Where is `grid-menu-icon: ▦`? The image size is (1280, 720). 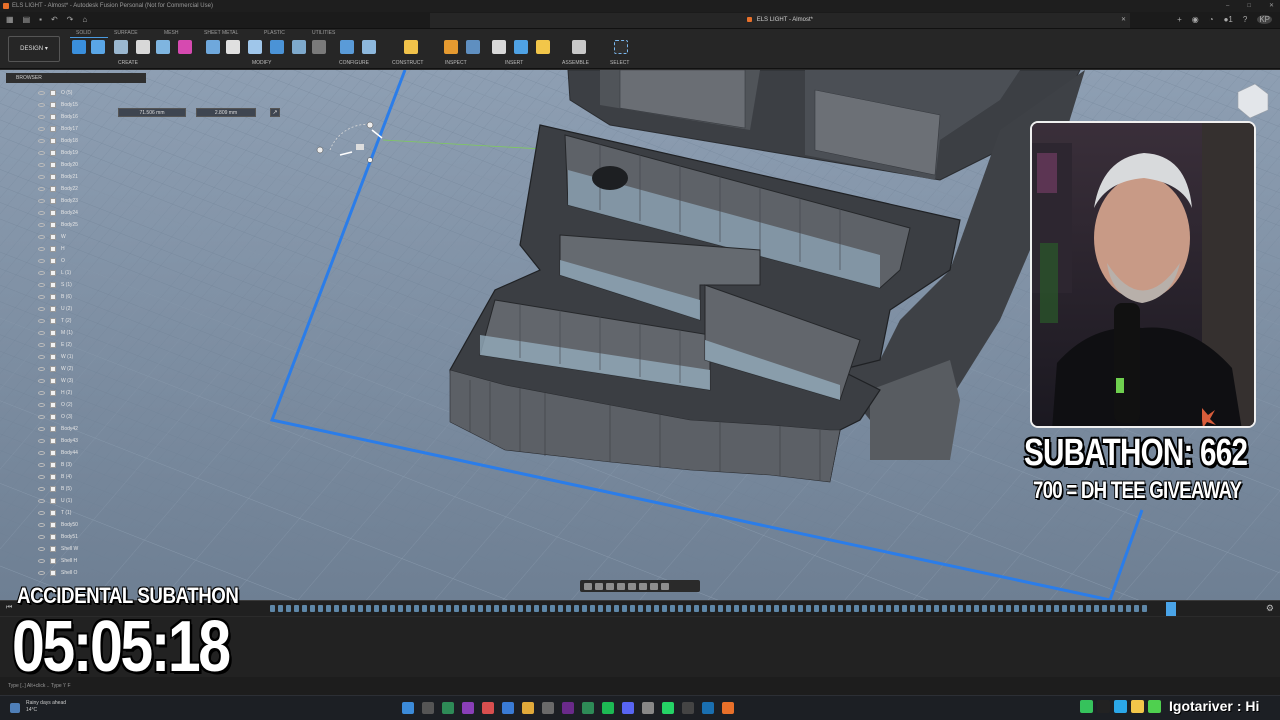
grid-menu-icon: ▦ is located at coordinates (10, 19).